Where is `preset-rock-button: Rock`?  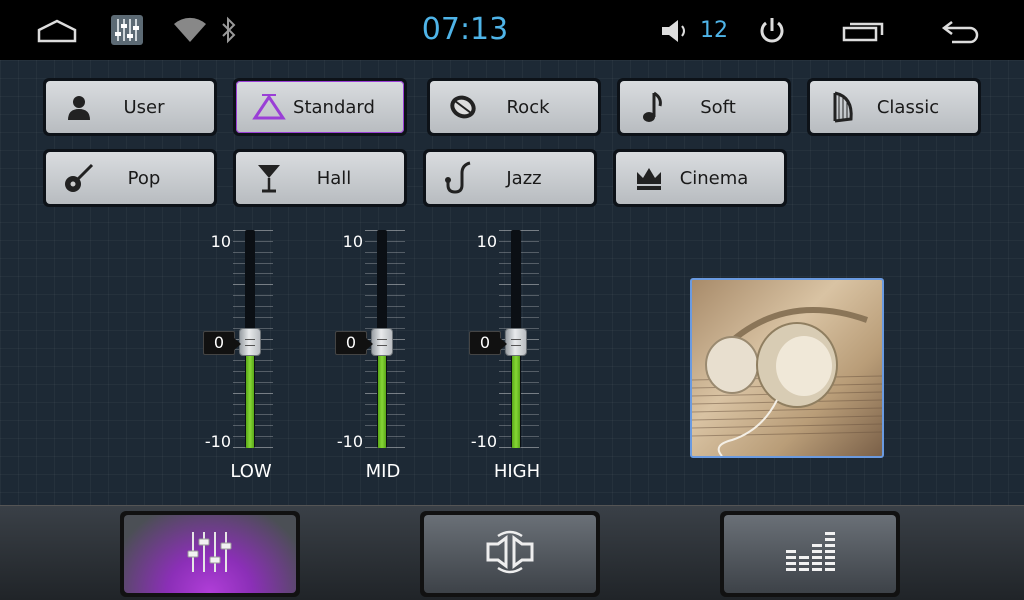
preset-rock-button: Rock is located at coordinates (514, 107).